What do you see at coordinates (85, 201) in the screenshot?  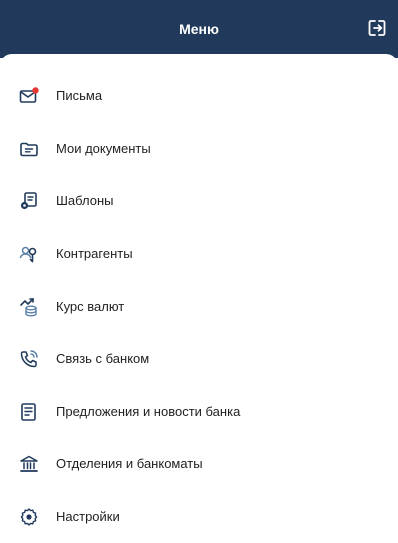 I see `menu-item-label: Шаблоны` at bounding box center [85, 201].